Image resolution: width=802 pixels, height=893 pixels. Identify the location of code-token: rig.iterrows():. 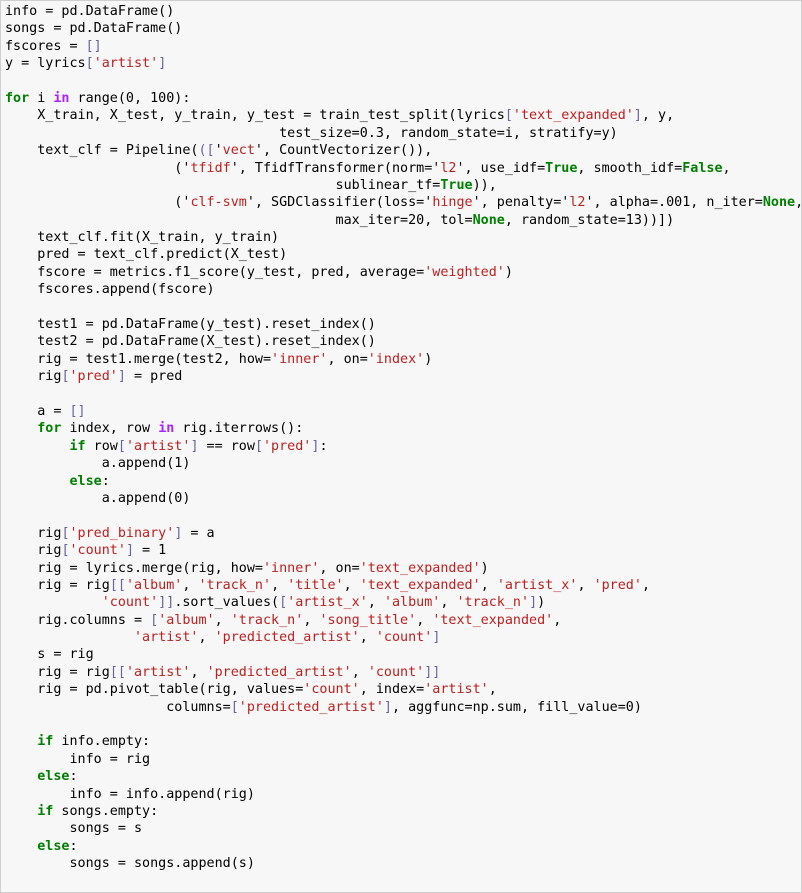
(239, 429).